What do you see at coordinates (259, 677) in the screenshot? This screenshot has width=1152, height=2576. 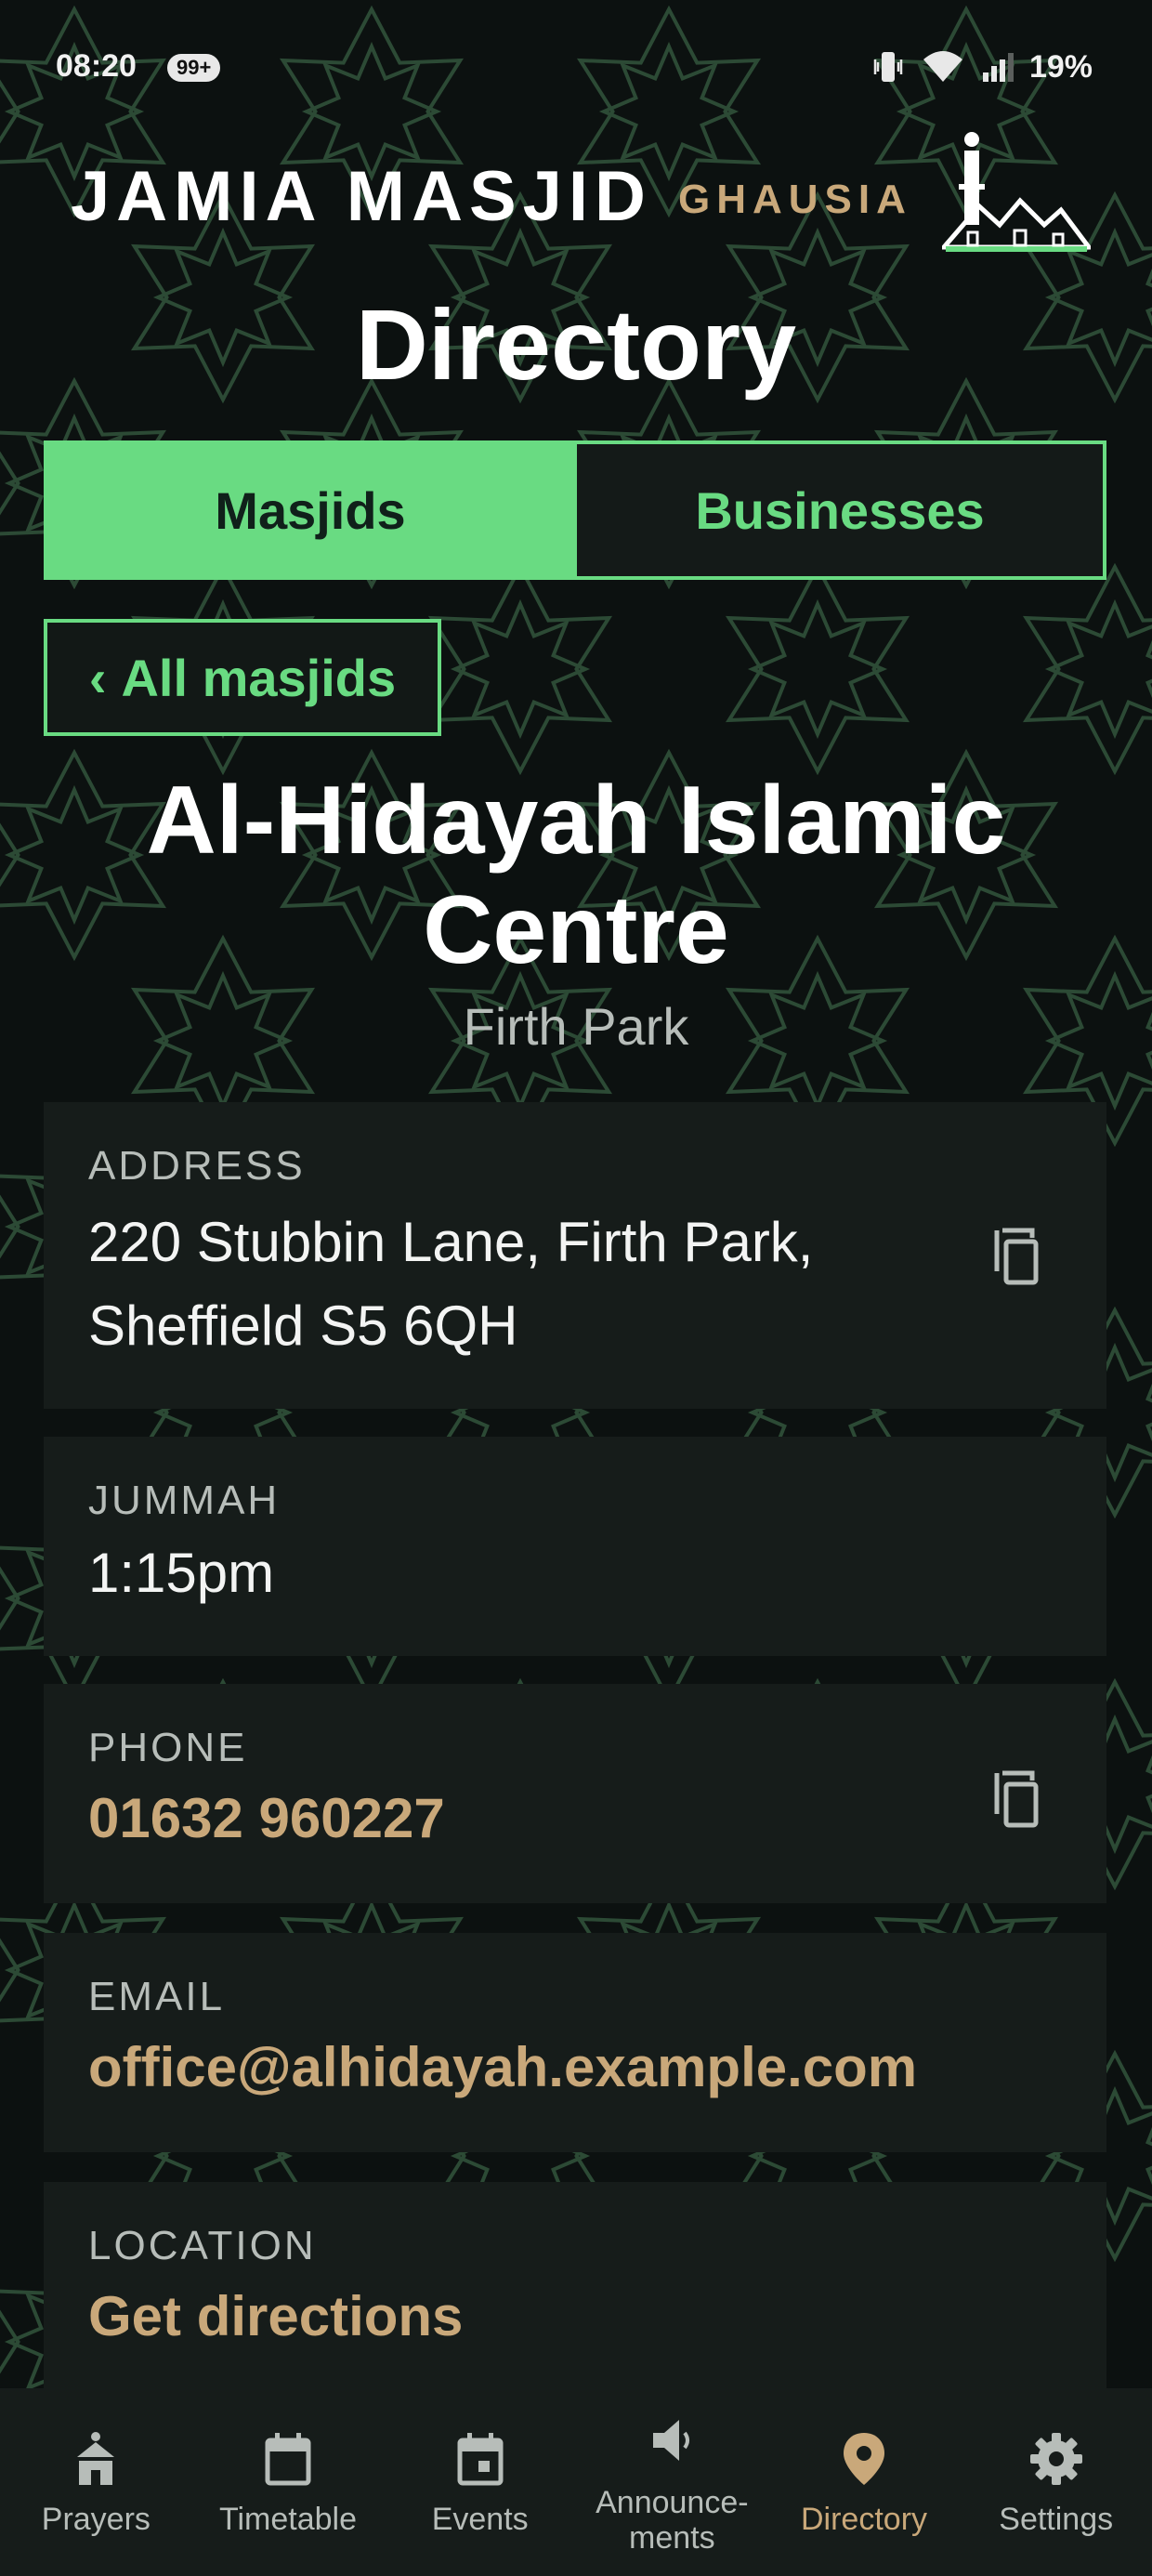 I see `back-button-label: All masjids` at bounding box center [259, 677].